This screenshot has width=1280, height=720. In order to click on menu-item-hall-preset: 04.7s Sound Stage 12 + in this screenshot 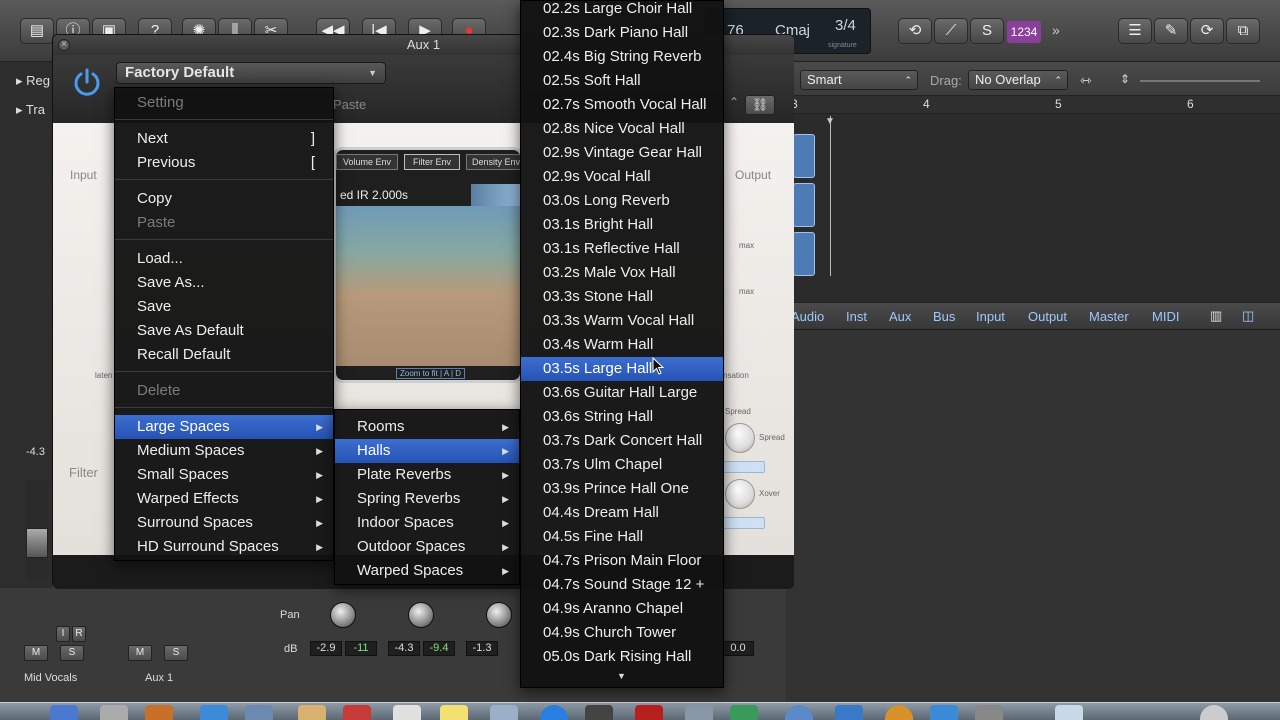, I will do `click(622, 585)`.